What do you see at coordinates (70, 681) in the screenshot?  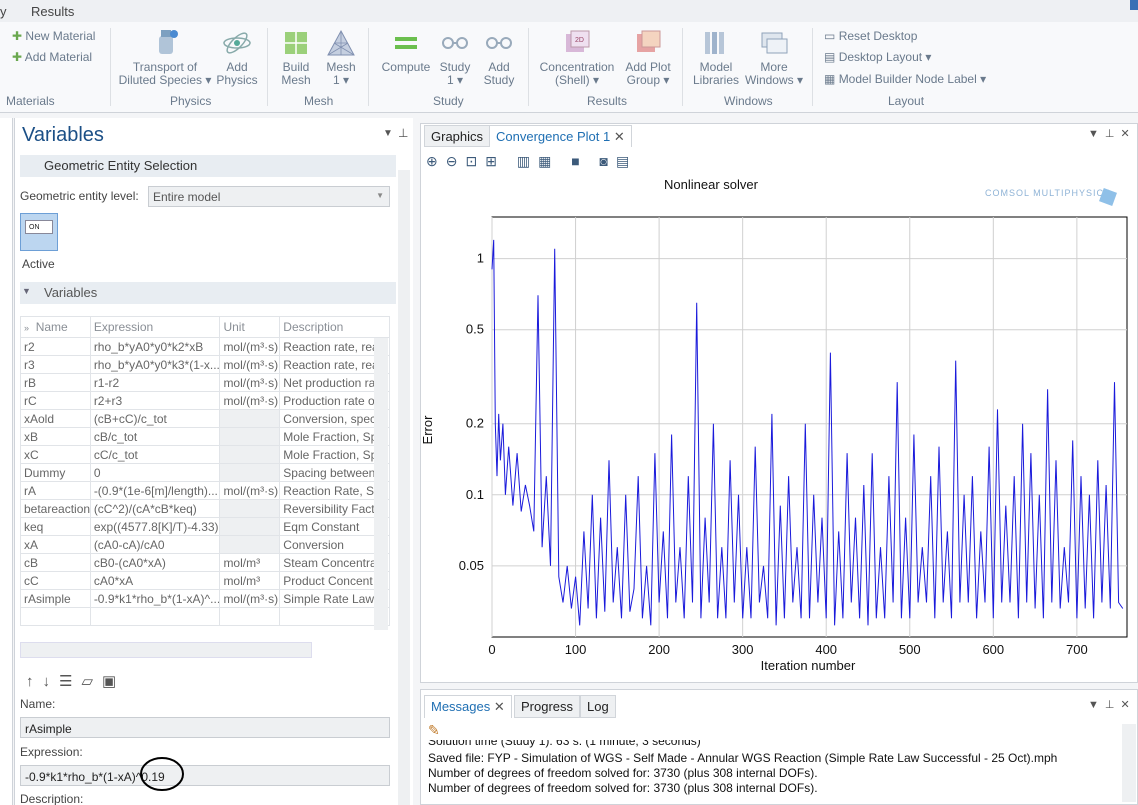 I see `clear-list-icon: ☰` at bounding box center [70, 681].